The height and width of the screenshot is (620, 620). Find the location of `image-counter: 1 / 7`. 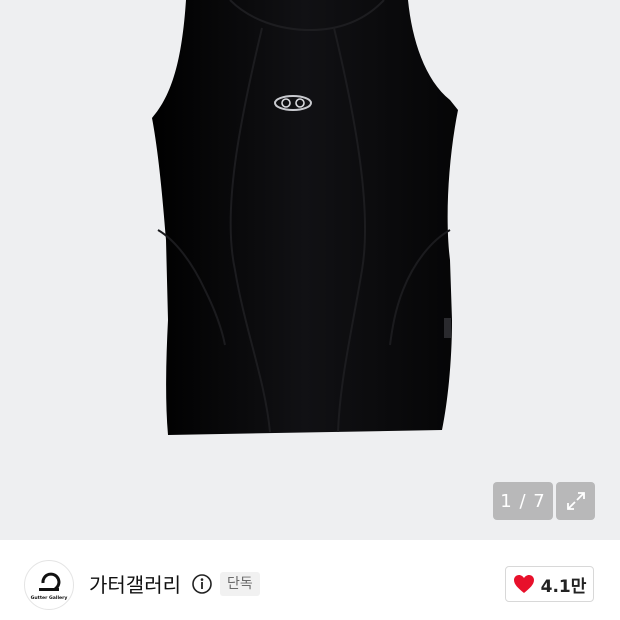

image-counter: 1 / 7 is located at coordinates (523, 501).